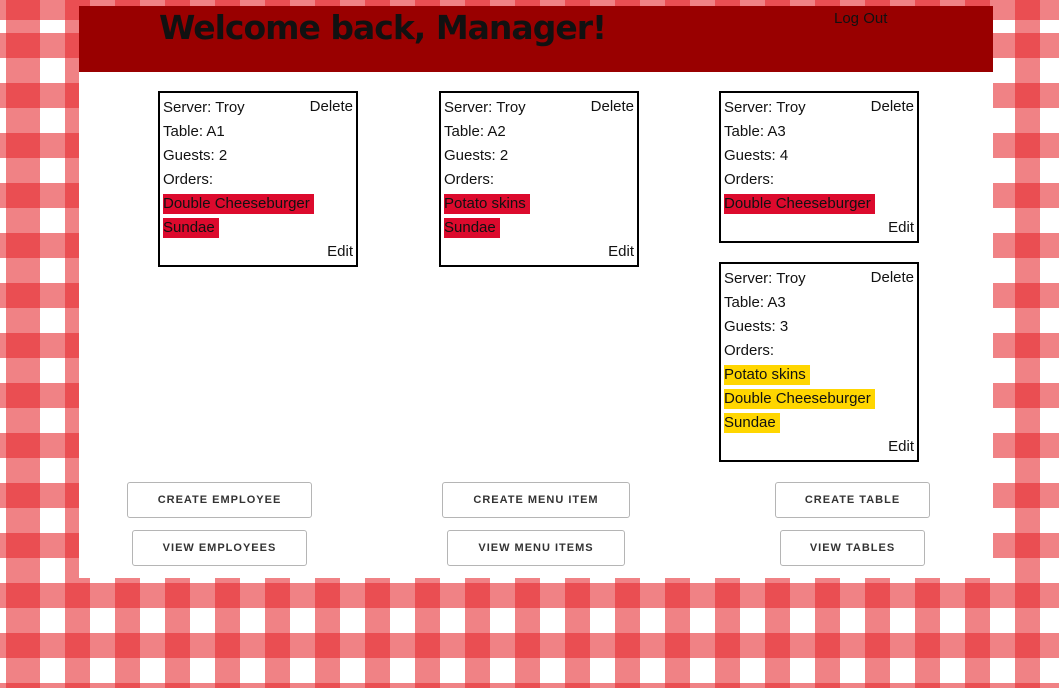 Image resolution: width=1059 pixels, height=688 pixels. What do you see at coordinates (852, 548) in the screenshot?
I see `view-tables-button: VIEW TABLES` at bounding box center [852, 548].